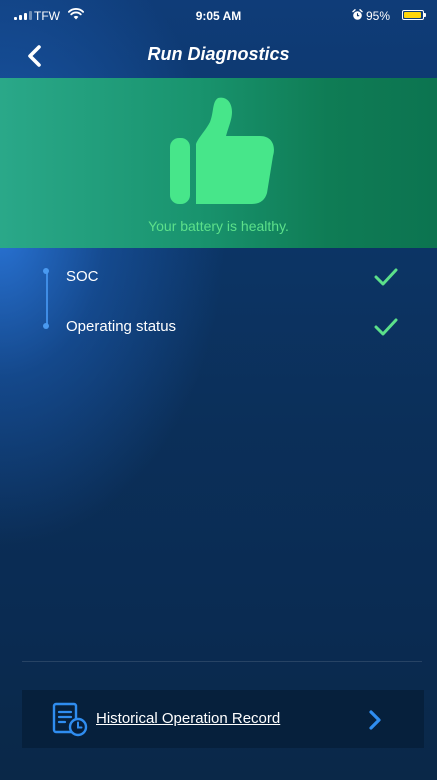  I want to click on check-item-operating-status: Operating status, so click(218, 327).